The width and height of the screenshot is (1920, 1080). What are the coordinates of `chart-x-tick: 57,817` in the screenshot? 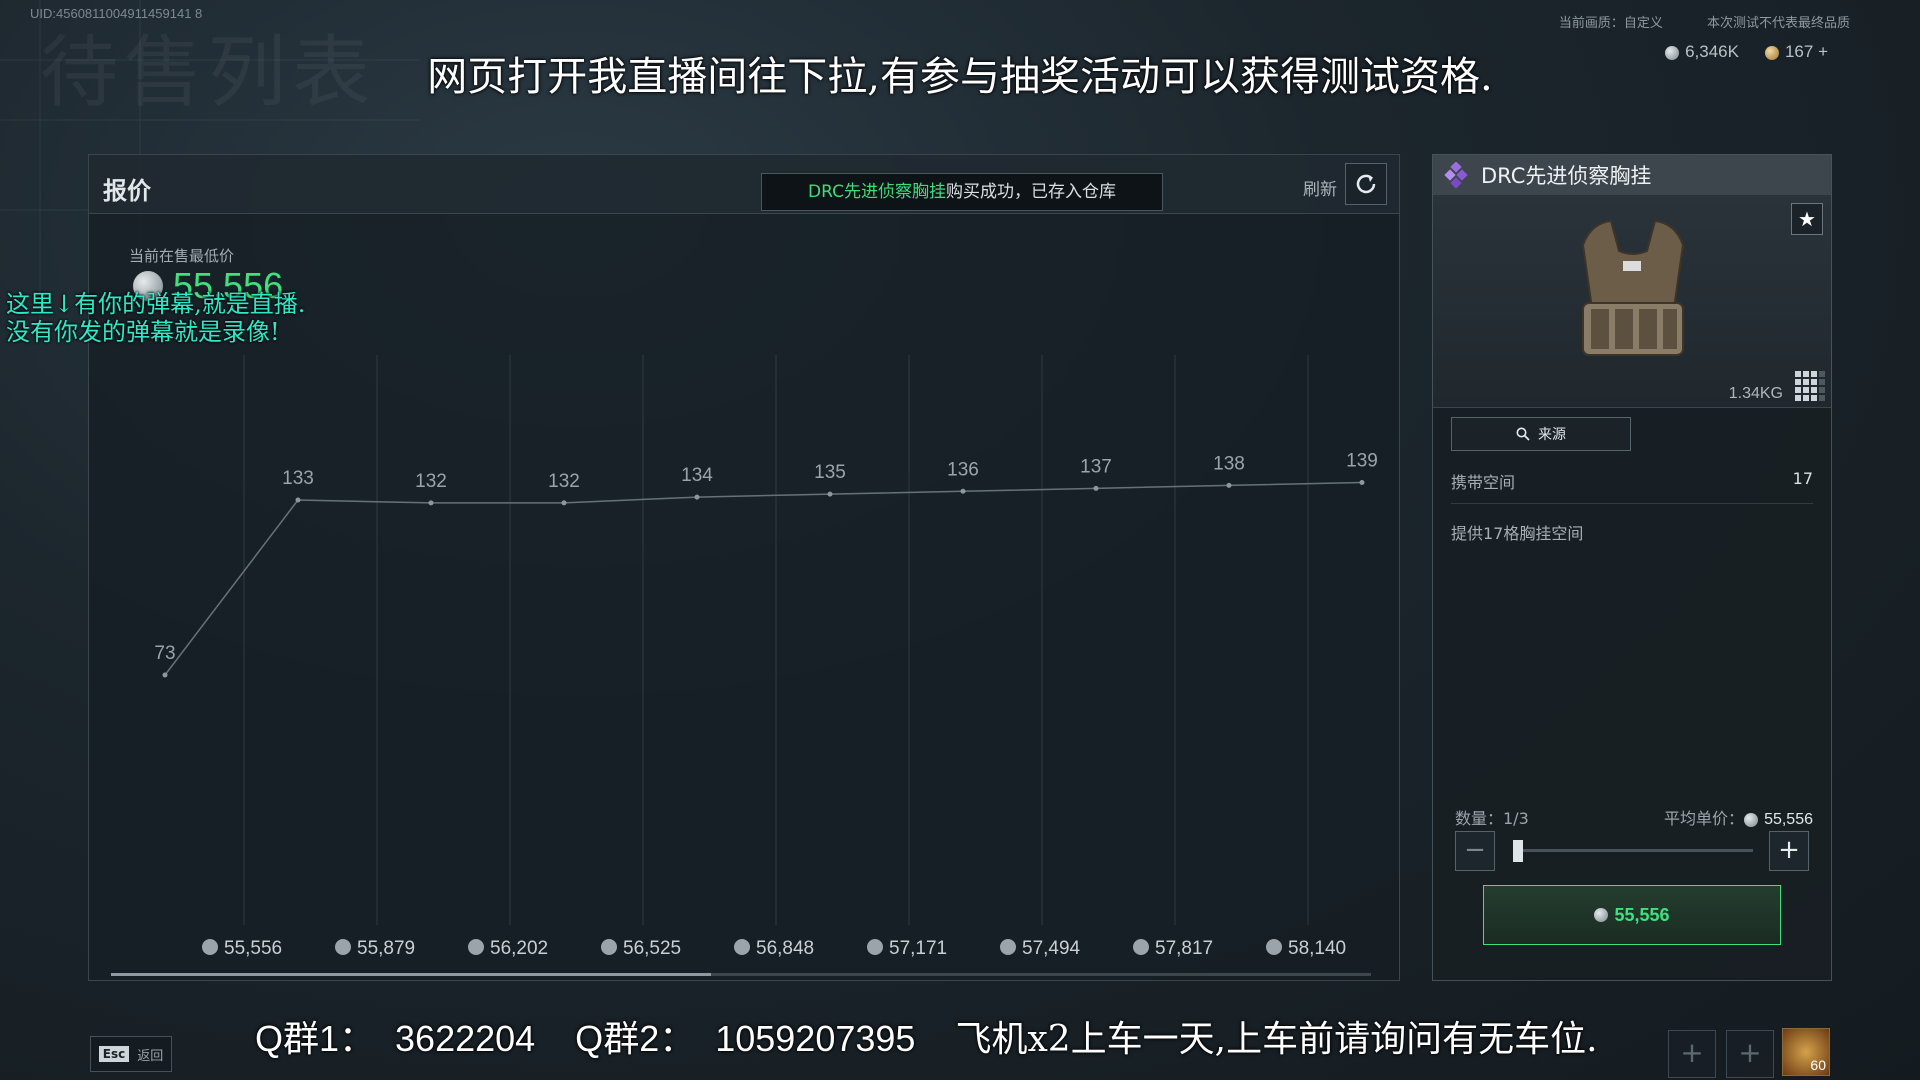 It's located at (1173, 948).